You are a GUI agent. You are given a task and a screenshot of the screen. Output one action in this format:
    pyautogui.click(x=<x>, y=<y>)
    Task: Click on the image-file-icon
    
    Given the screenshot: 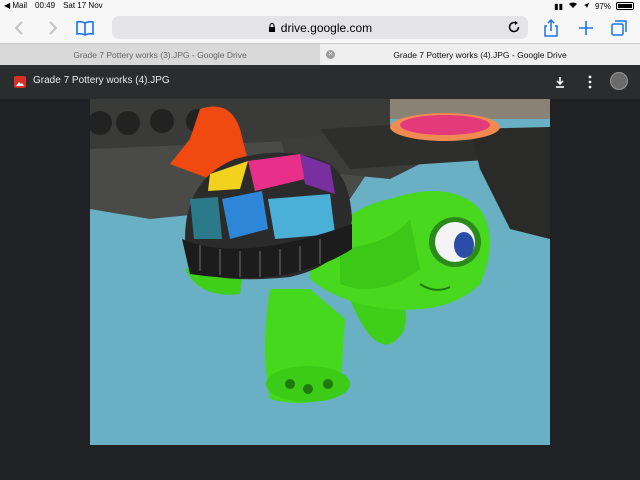 What is the action you would take?
    pyautogui.click(x=20, y=82)
    